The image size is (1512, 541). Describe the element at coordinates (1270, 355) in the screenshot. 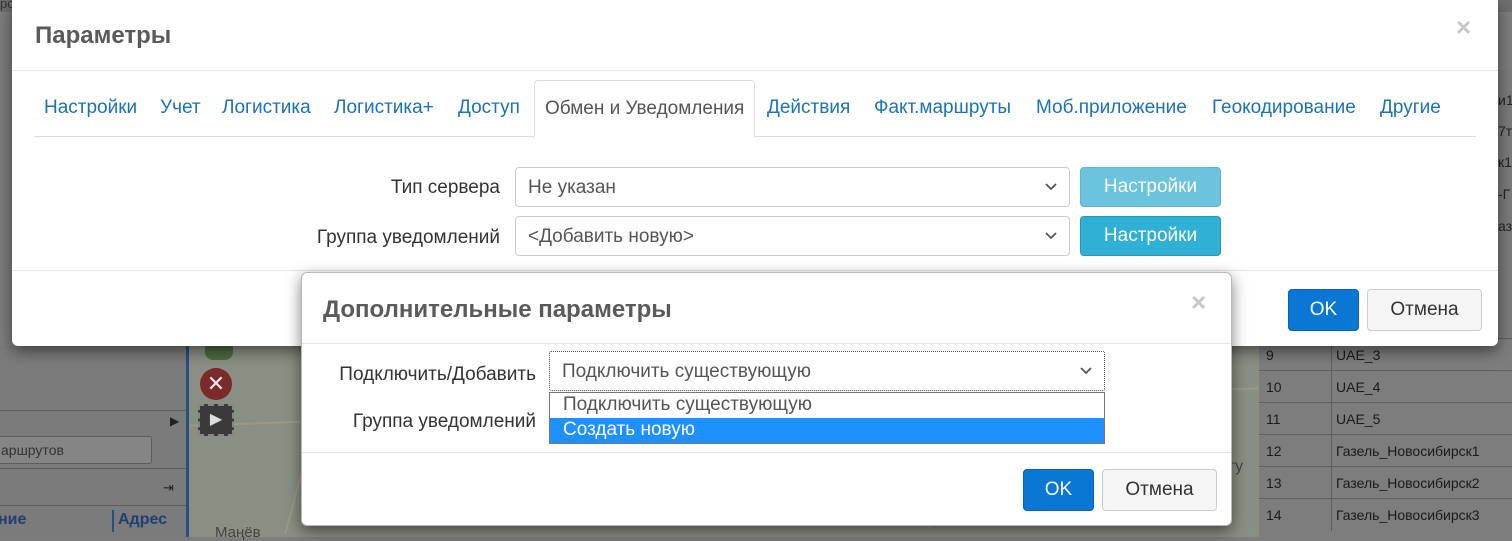

I see `row-number: 9` at that location.